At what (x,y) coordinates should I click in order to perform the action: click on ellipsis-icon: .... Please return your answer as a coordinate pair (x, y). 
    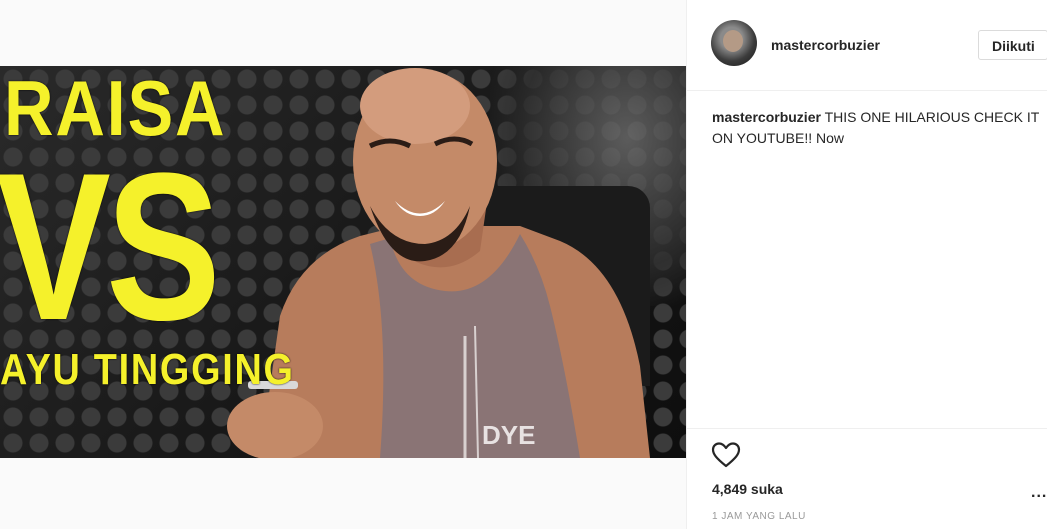
    Looking at the image, I should click on (1039, 493).